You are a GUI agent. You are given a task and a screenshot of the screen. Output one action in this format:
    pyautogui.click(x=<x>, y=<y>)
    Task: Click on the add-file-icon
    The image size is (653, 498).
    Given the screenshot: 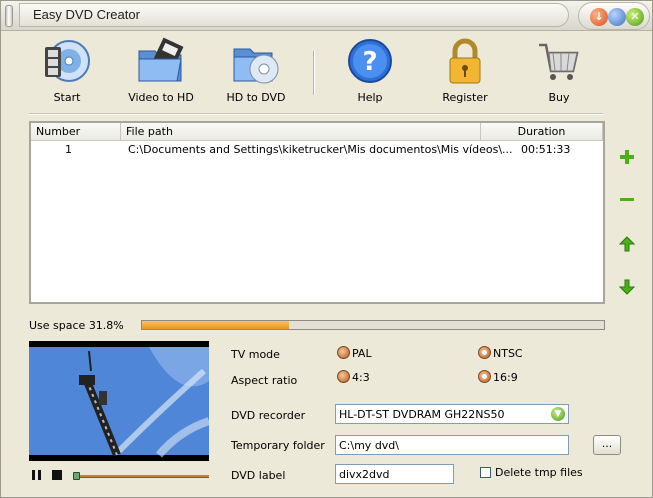 What is the action you would take?
    pyautogui.click(x=627, y=157)
    